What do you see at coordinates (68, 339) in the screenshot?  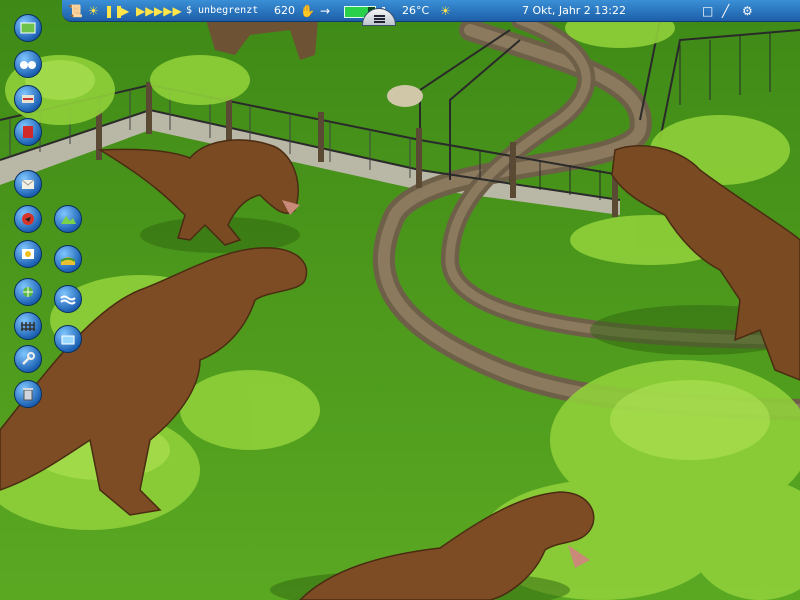 I see `aquarium-icon` at bounding box center [68, 339].